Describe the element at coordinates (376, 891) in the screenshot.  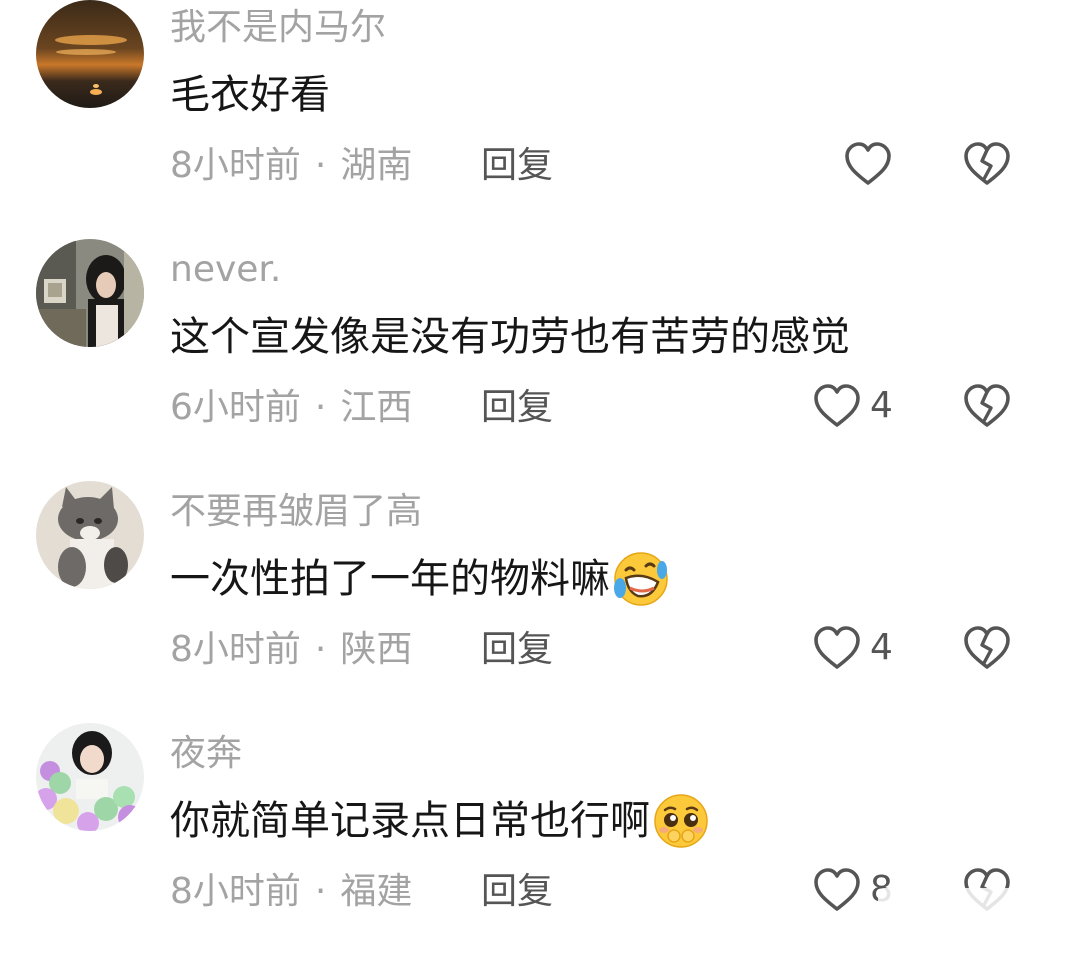
I see `location: 福建` at that location.